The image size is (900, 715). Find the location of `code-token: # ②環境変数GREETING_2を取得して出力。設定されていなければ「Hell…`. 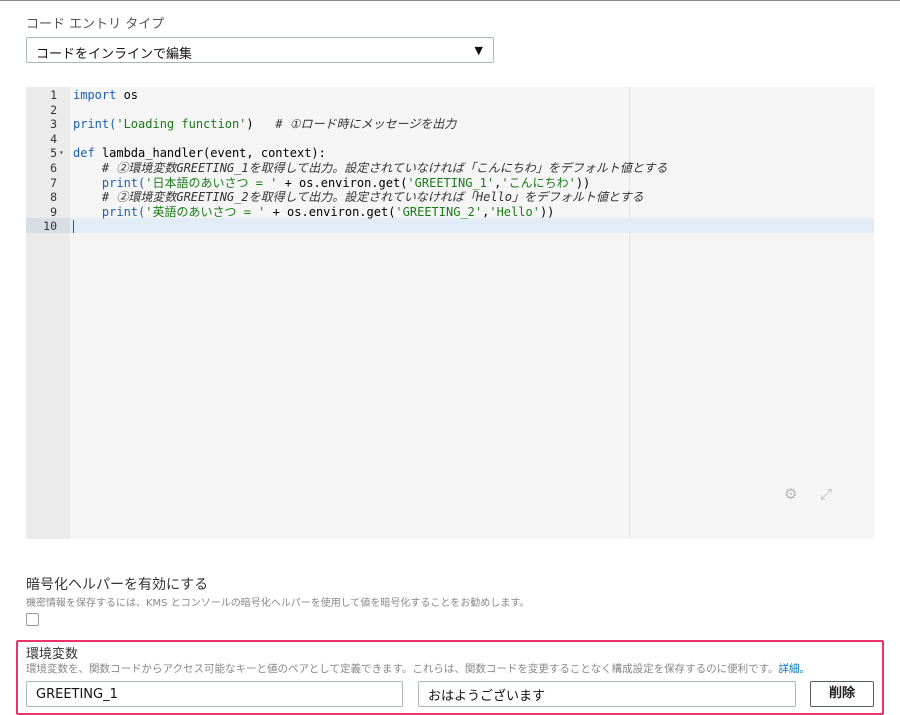

code-token: # ②環境変数GREETING_2を取得して出力。設定されていなければ「Hell… is located at coordinates (358, 197).